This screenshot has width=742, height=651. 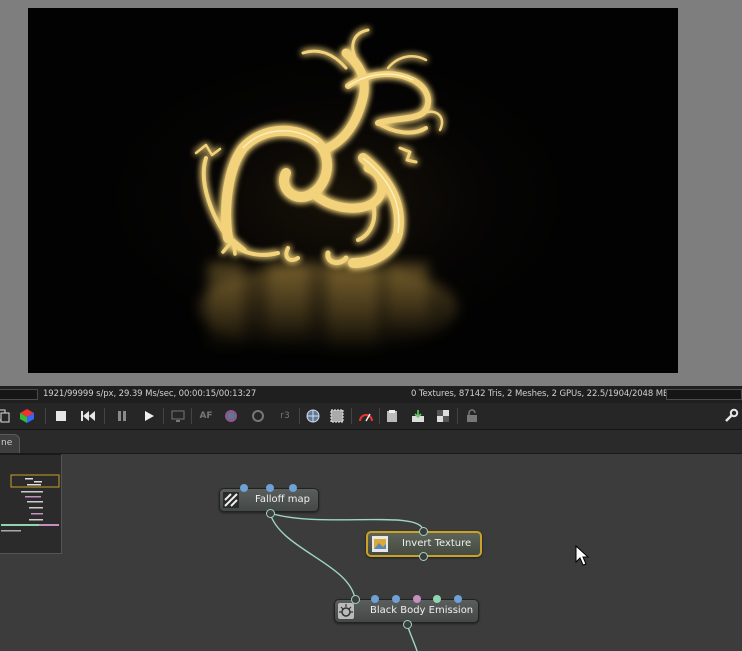 I want to click on progress-bar, so click(x=19, y=394).